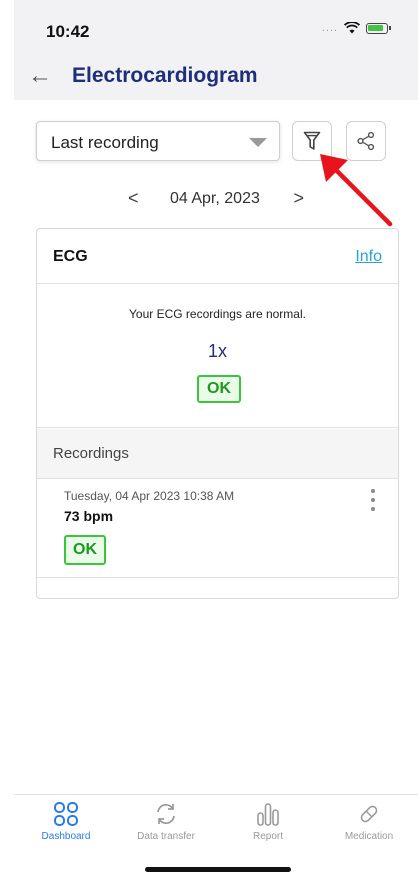  What do you see at coordinates (356, 190) in the screenshot?
I see `red-annotation-arrow` at bounding box center [356, 190].